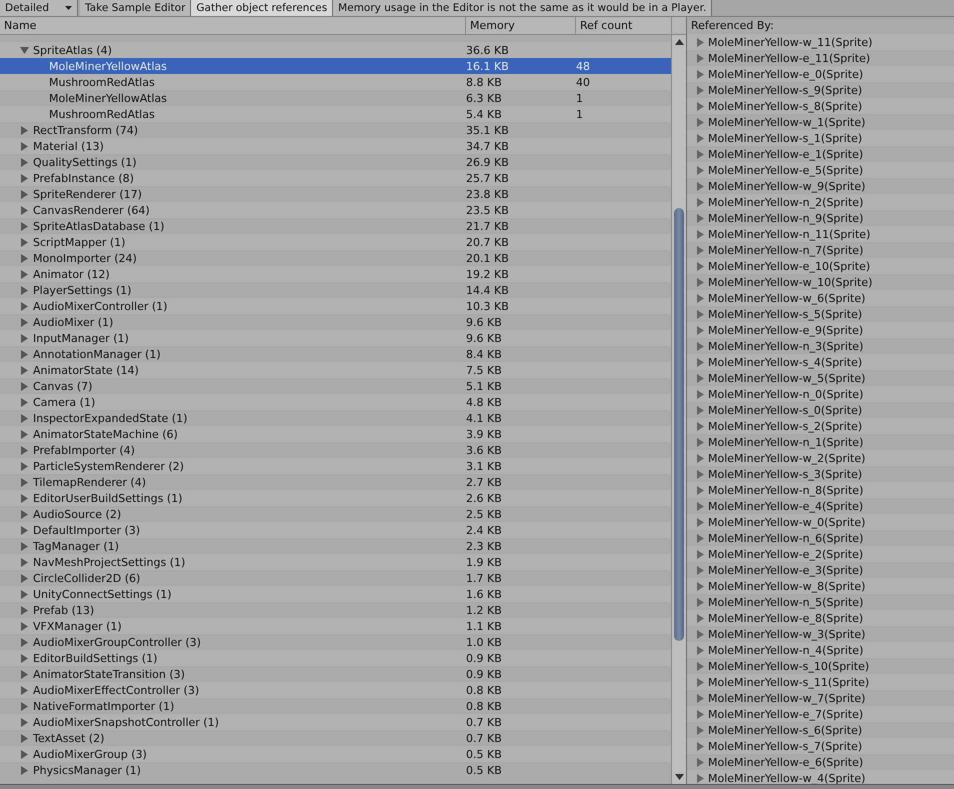 Image resolution: width=954 pixels, height=789 pixels. What do you see at coordinates (335, 178) in the screenshot?
I see `tree-row: PrefabInstance (8) 25.7 KB` at bounding box center [335, 178].